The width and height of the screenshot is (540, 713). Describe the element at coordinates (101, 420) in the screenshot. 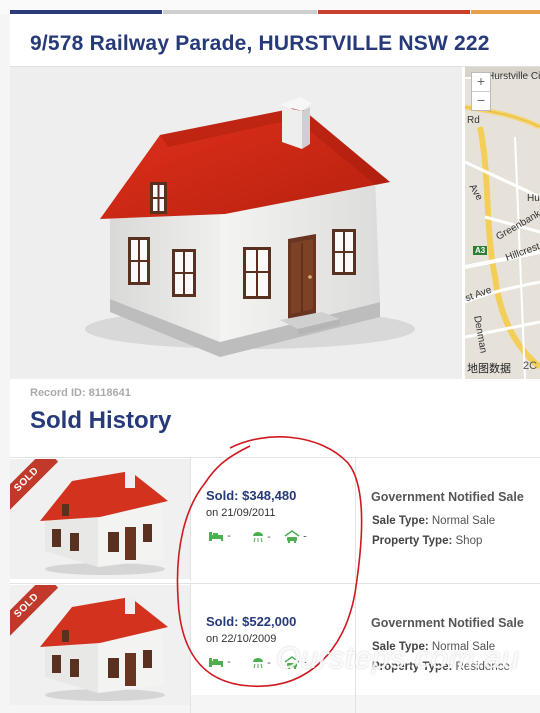

I see `section-title: Sold History` at that location.